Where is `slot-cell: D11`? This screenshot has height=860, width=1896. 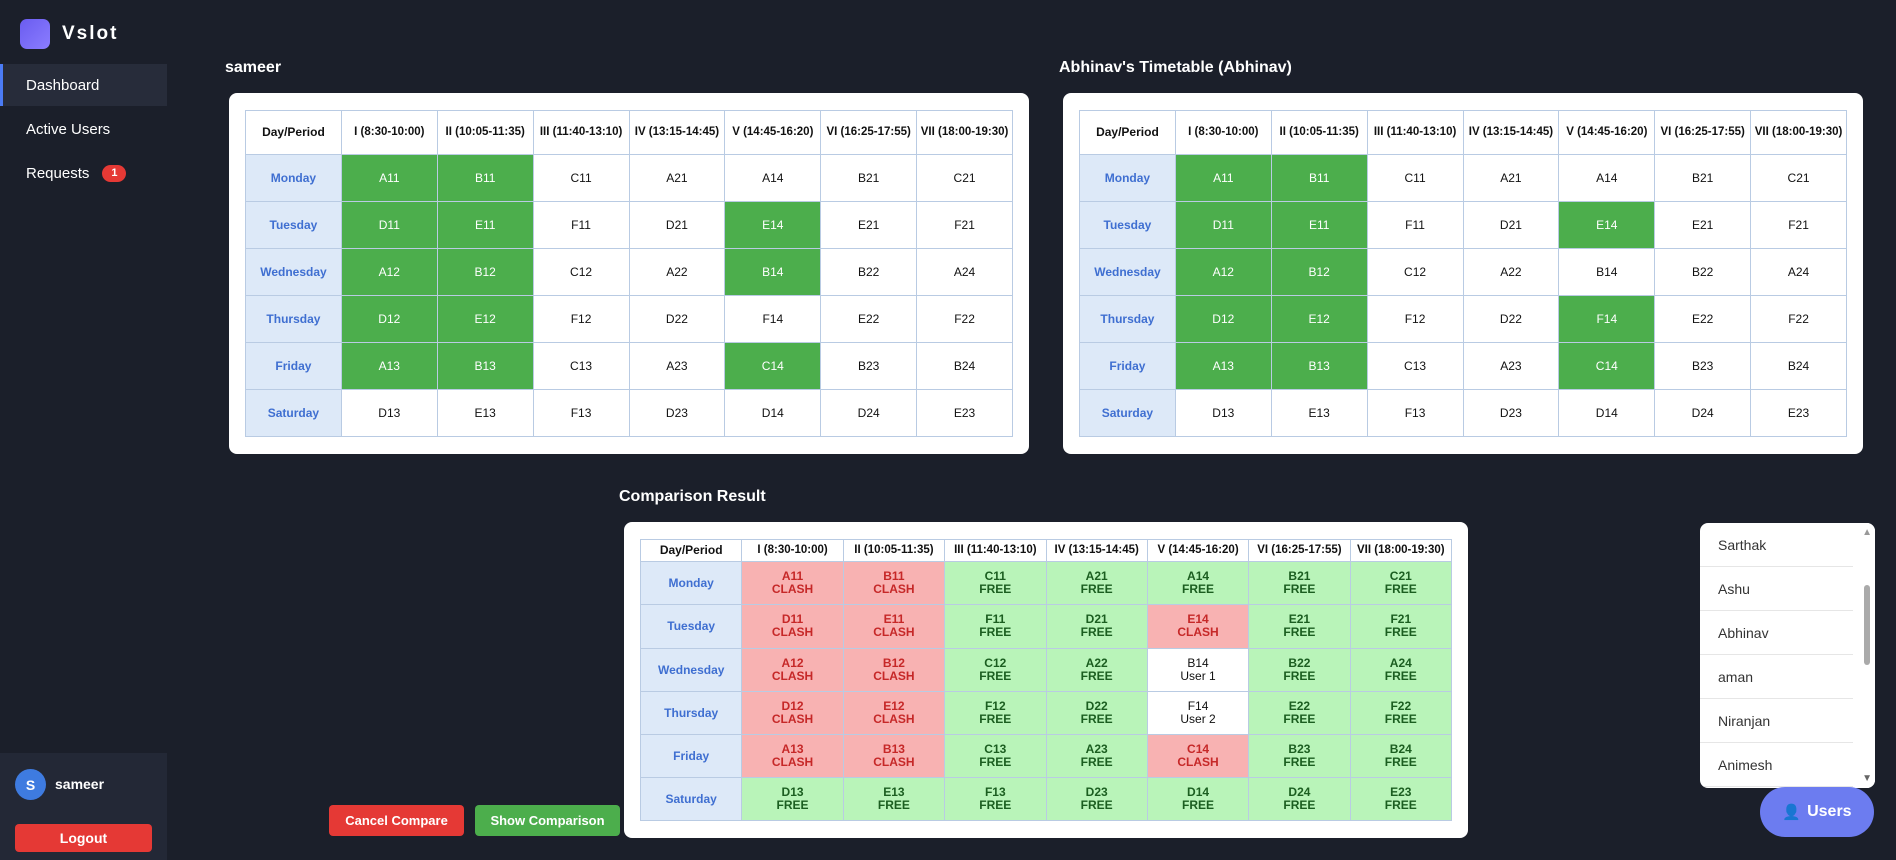 slot-cell: D11 is located at coordinates (389, 224).